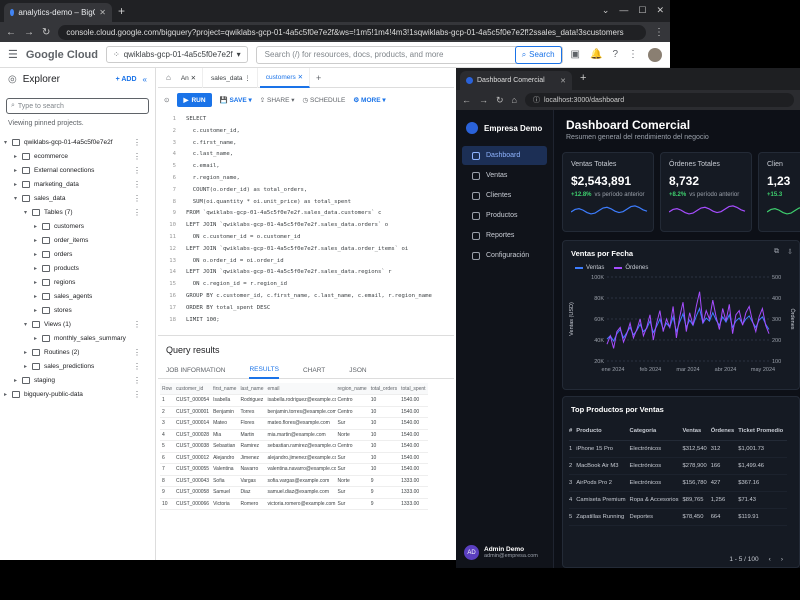  I want to click on add-button: + ADD, so click(126, 79).